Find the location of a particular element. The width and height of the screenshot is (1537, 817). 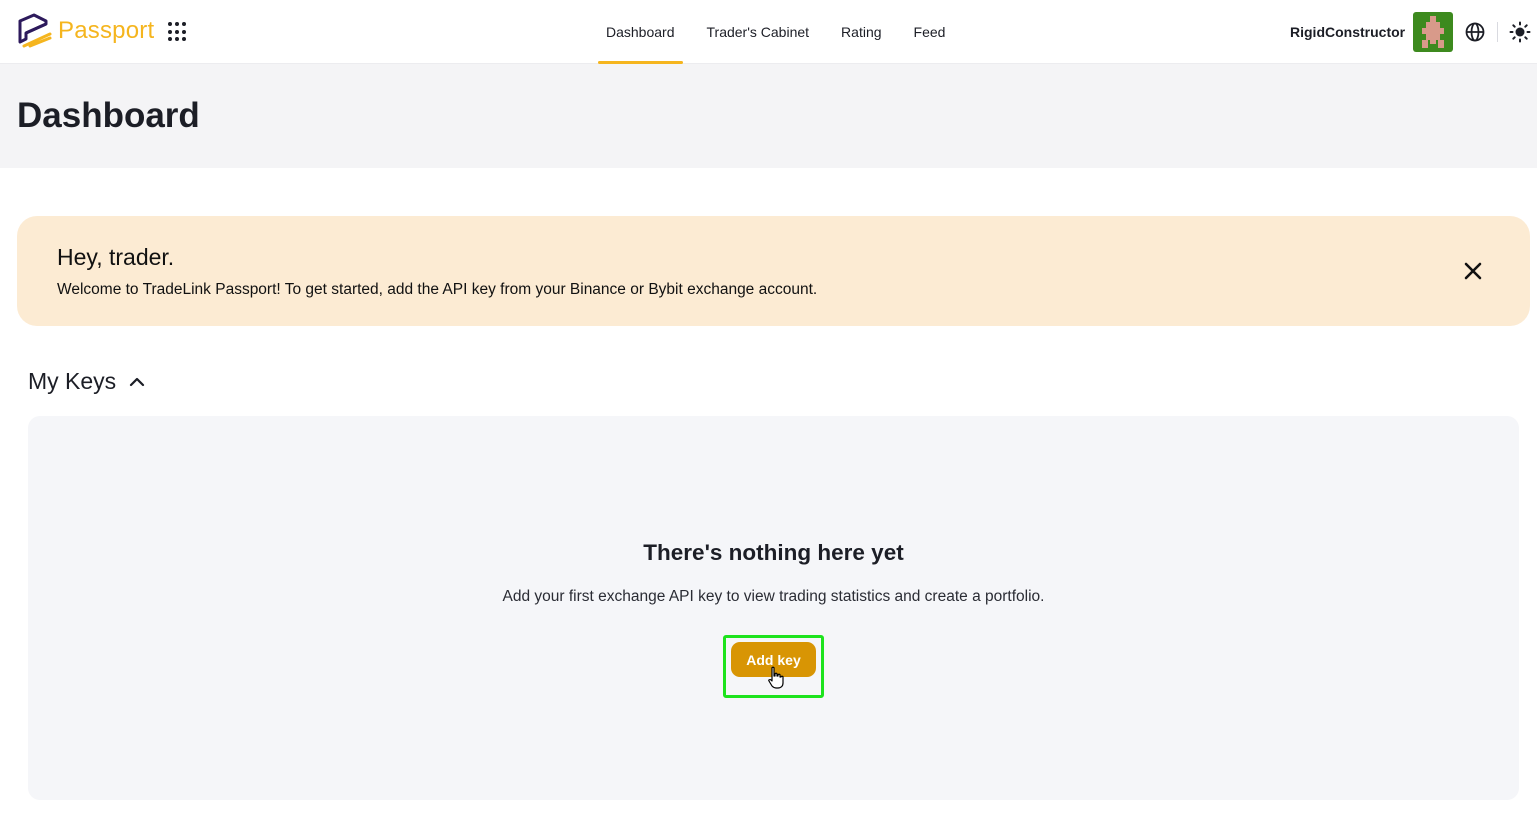

globe-icon is located at coordinates (1475, 32).